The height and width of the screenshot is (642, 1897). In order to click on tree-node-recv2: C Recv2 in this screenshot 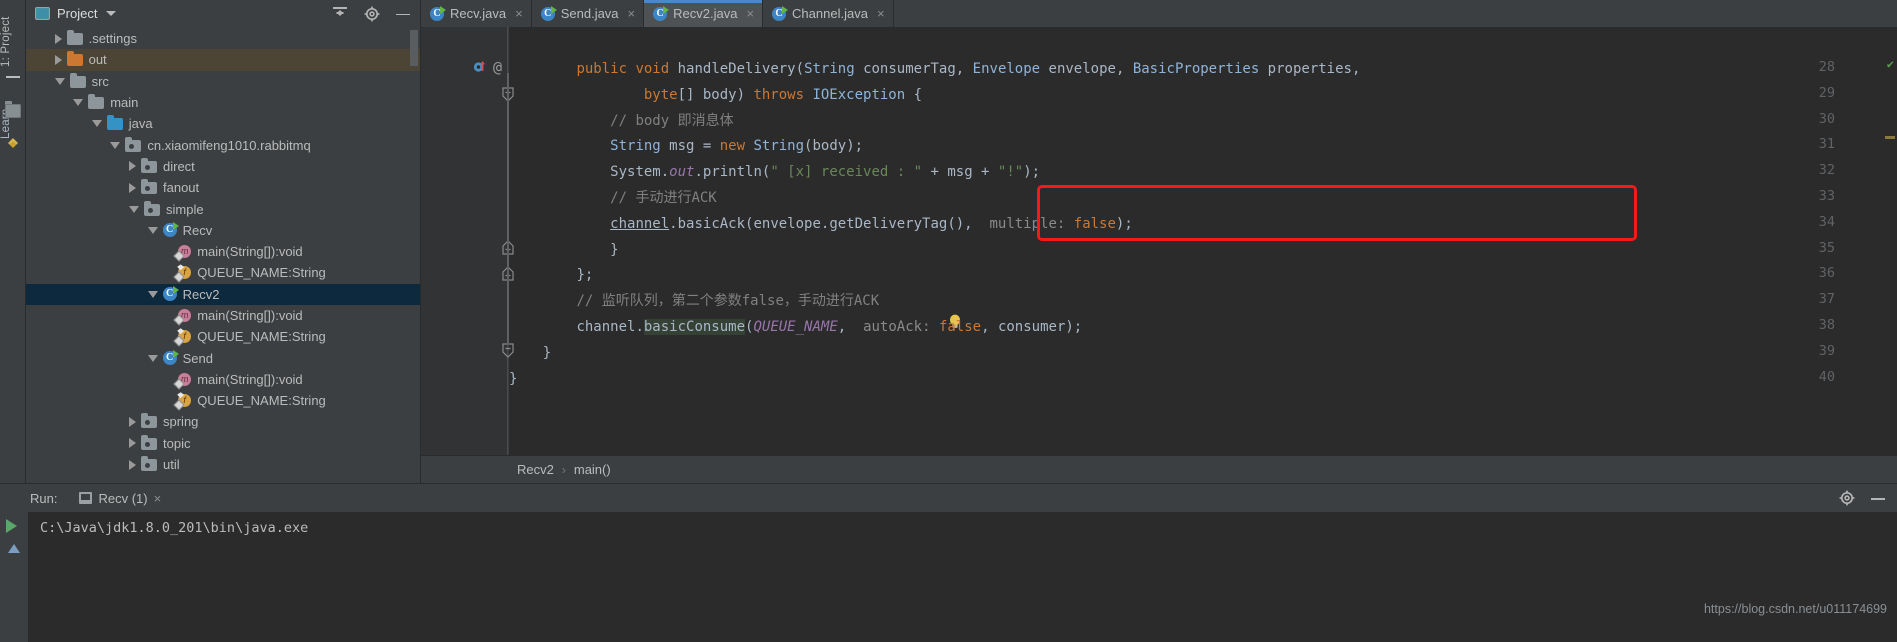, I will do `click(223, 294)`.